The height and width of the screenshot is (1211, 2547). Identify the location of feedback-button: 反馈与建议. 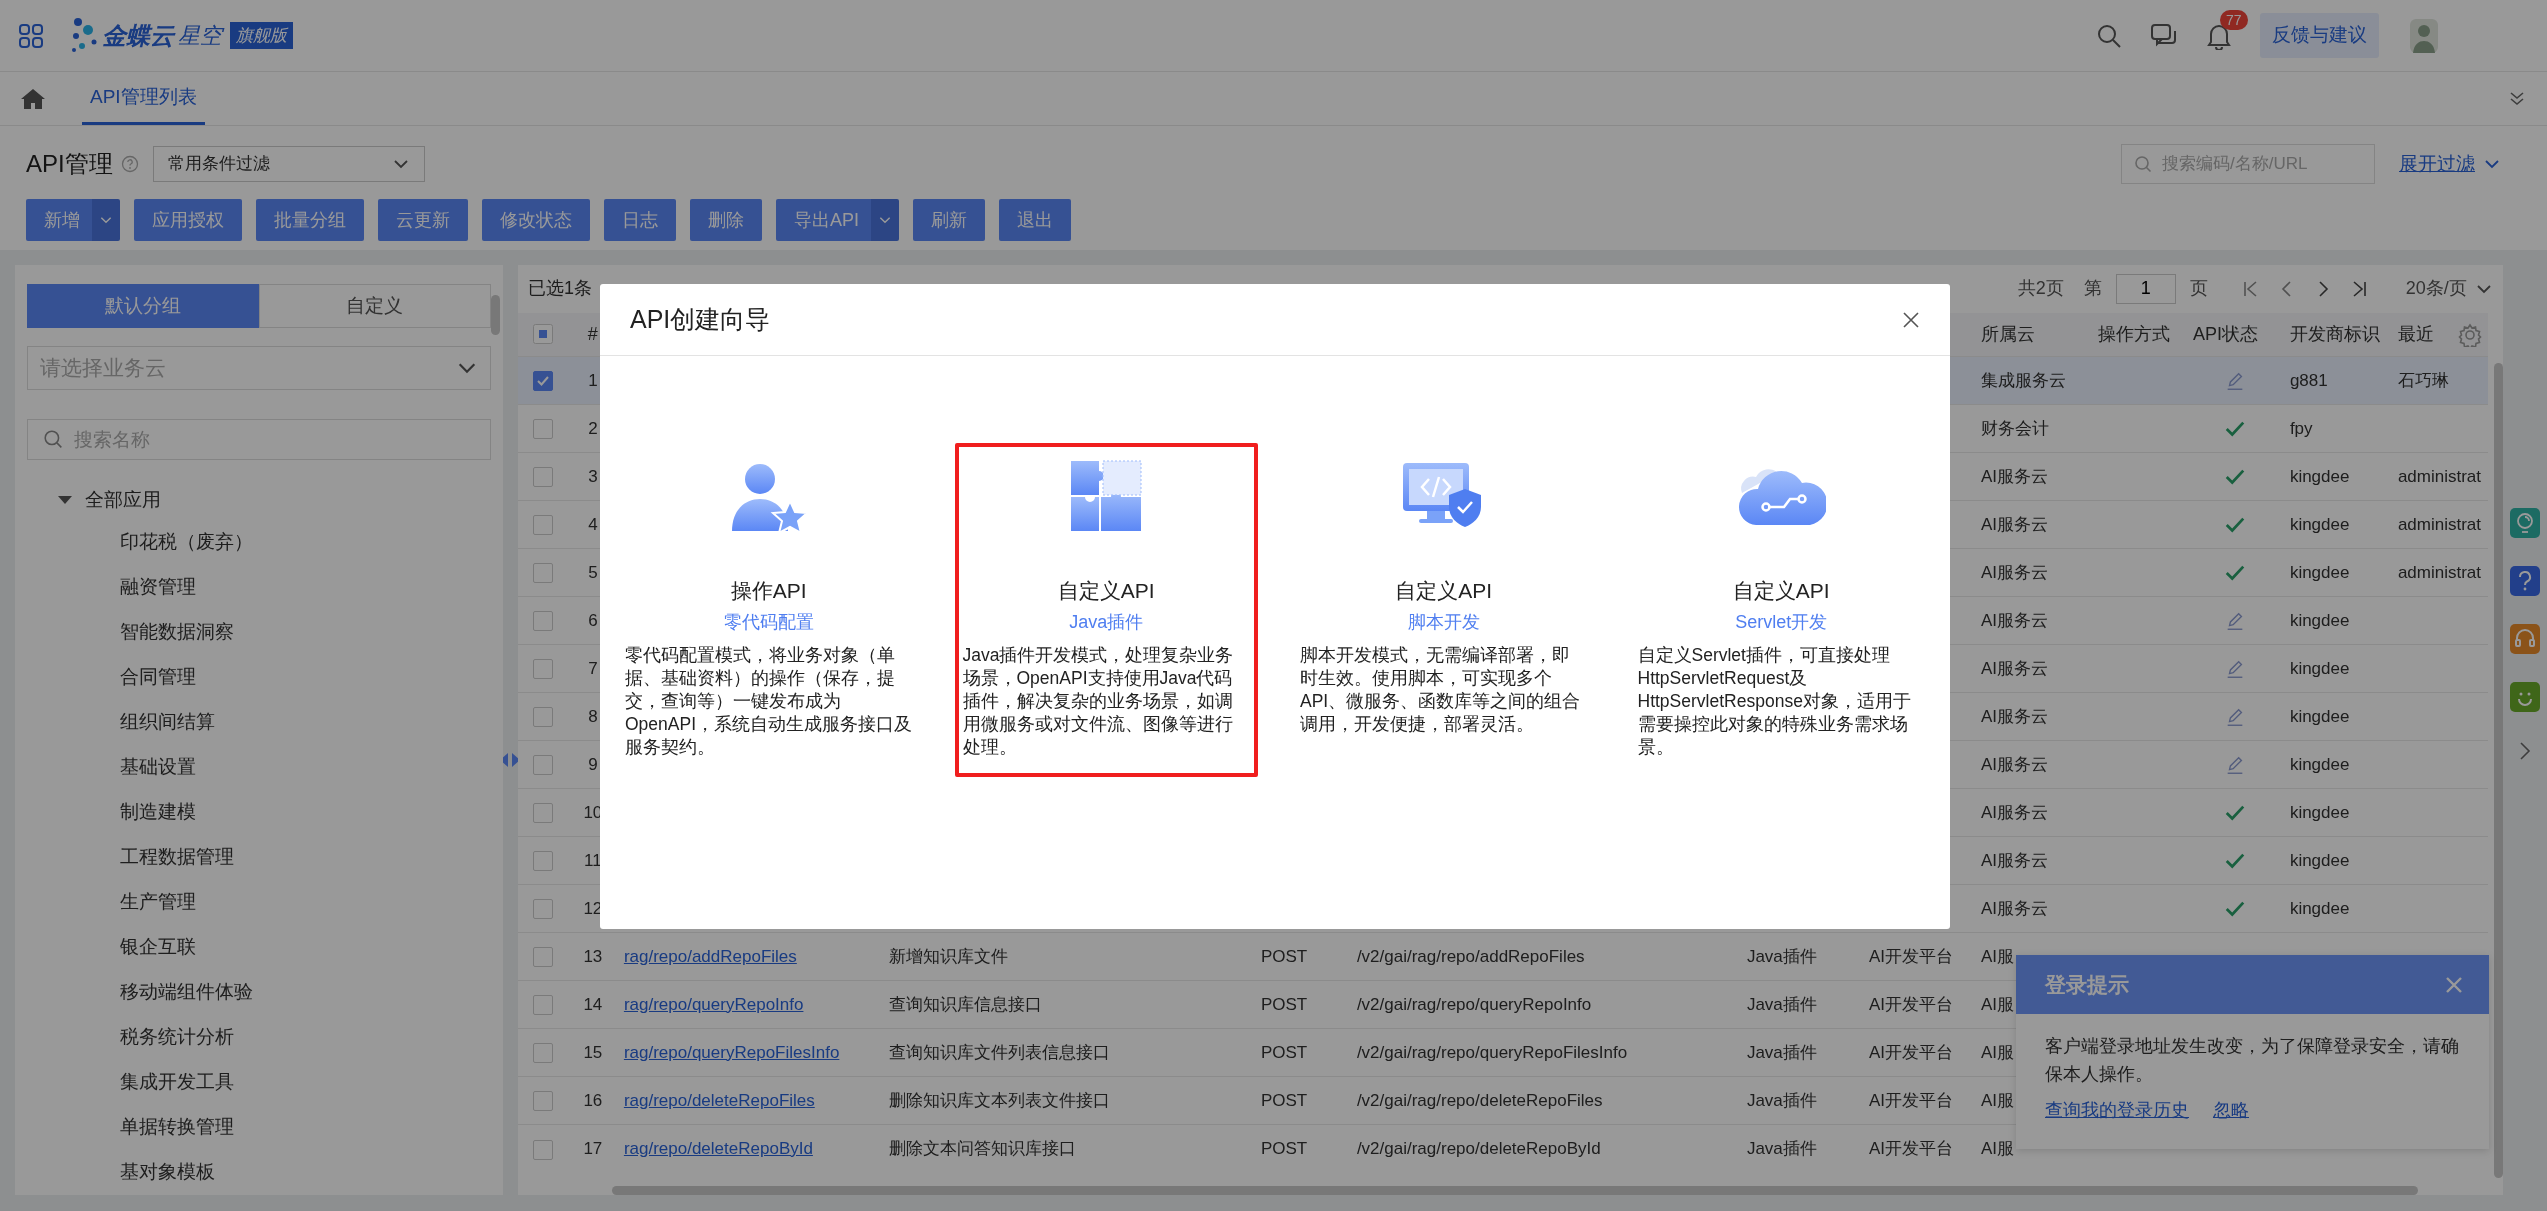
(2319, 35).